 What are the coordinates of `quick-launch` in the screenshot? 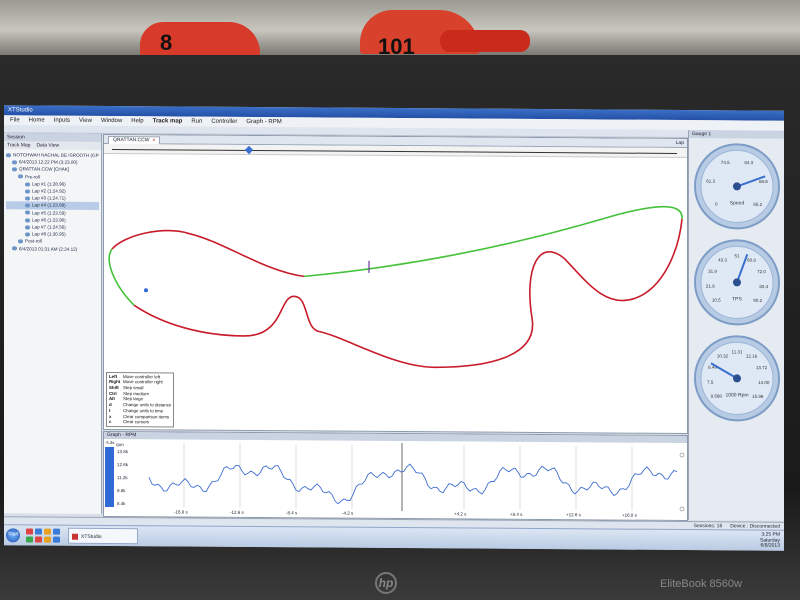 It's located at (45, 535).